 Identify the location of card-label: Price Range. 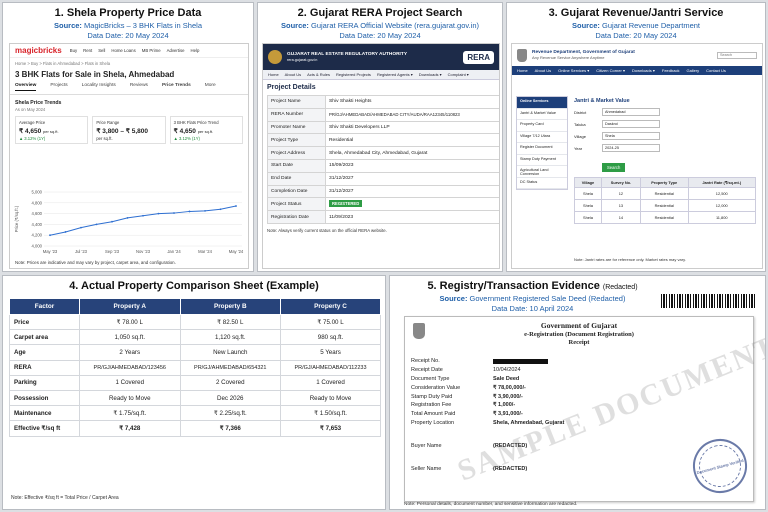
(108, 122).